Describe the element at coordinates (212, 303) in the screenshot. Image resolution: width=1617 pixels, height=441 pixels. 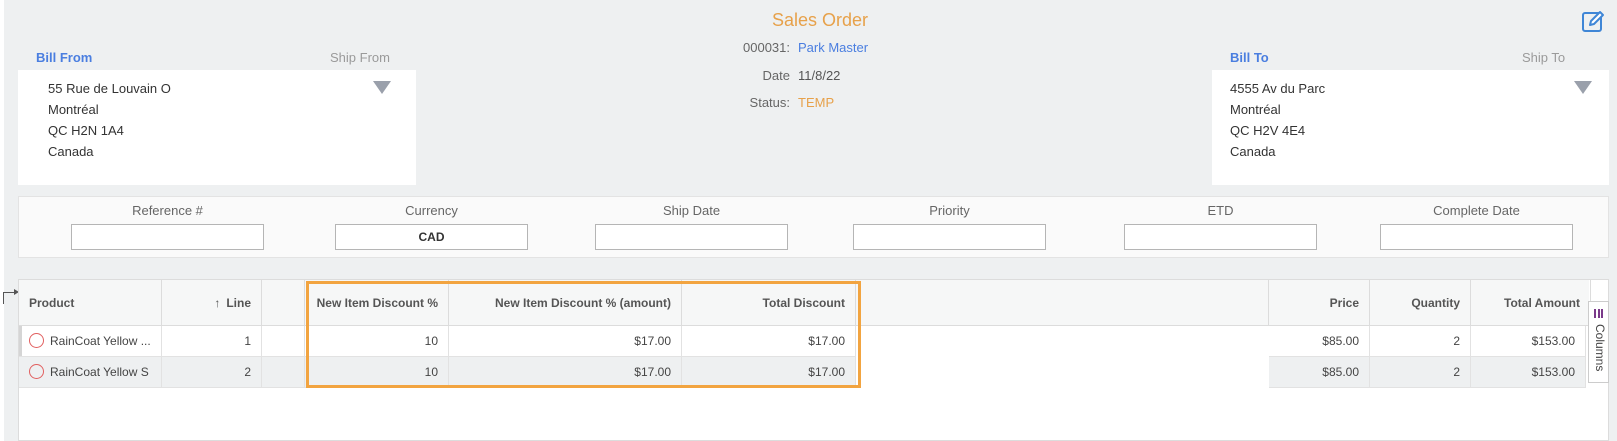
I see `column-header-line: ↑ Line` at that location.